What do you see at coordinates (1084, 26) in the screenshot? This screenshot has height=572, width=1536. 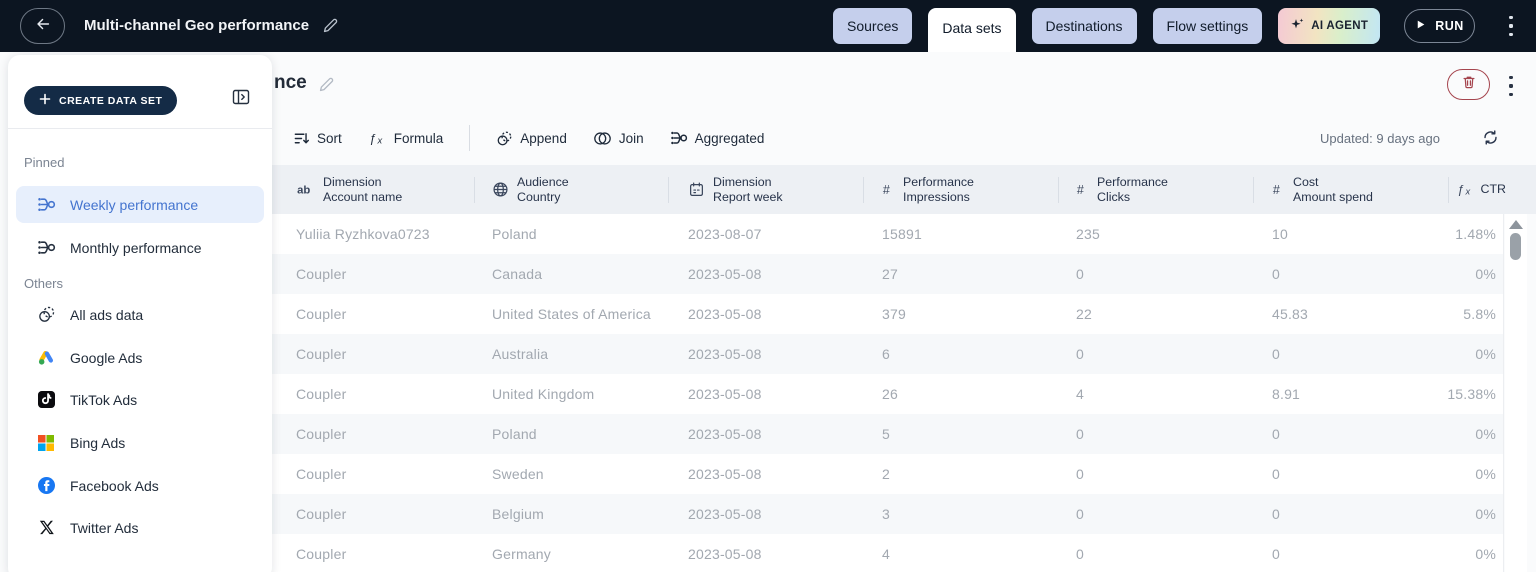 I see `tab-destinations: Destinations` at bounding box center [1084, 26].